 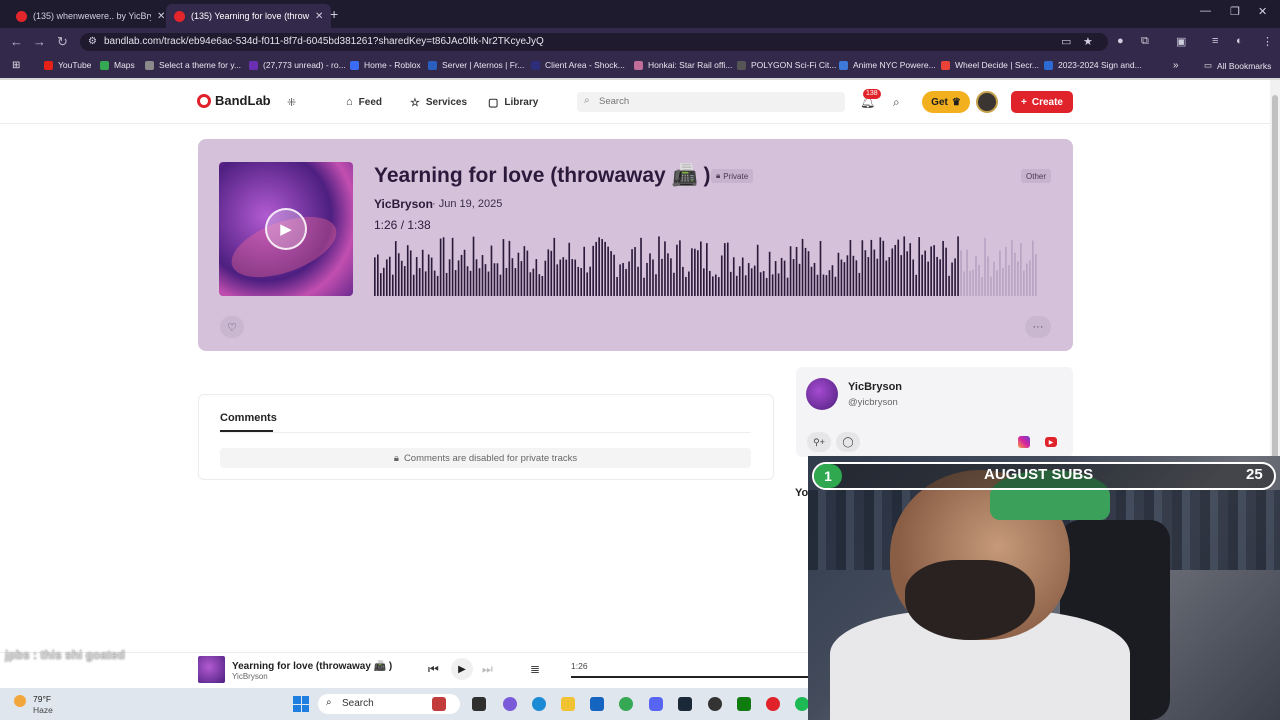 What do you see at coordinates (1145, 41) in the screenshot?
I see `extensions-icon: ⧉` at bounding box center [1145, 41].